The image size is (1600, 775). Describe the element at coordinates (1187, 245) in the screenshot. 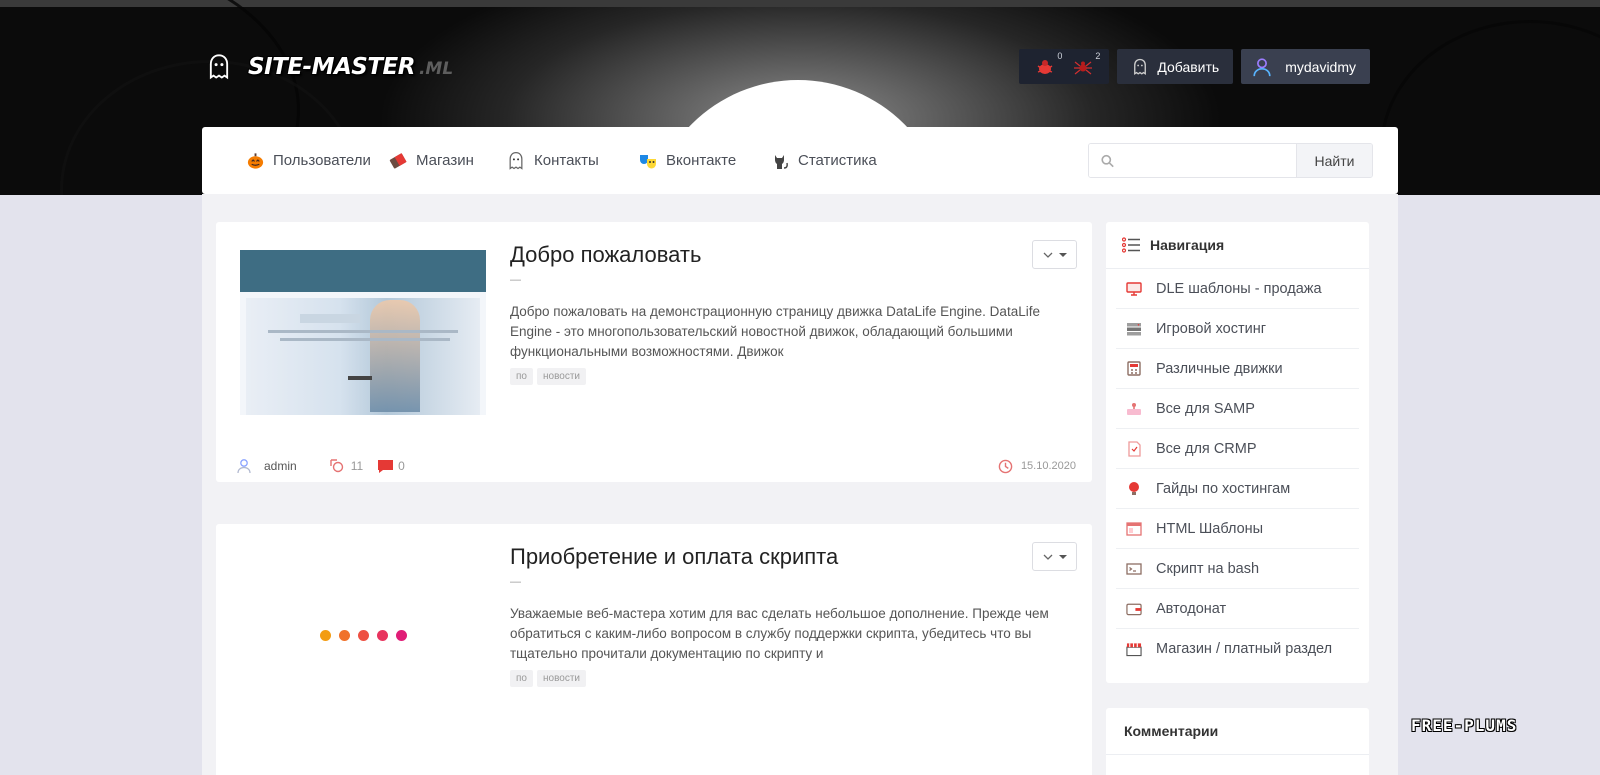

I see `sidebar-nav-title: Навигация` at that location.